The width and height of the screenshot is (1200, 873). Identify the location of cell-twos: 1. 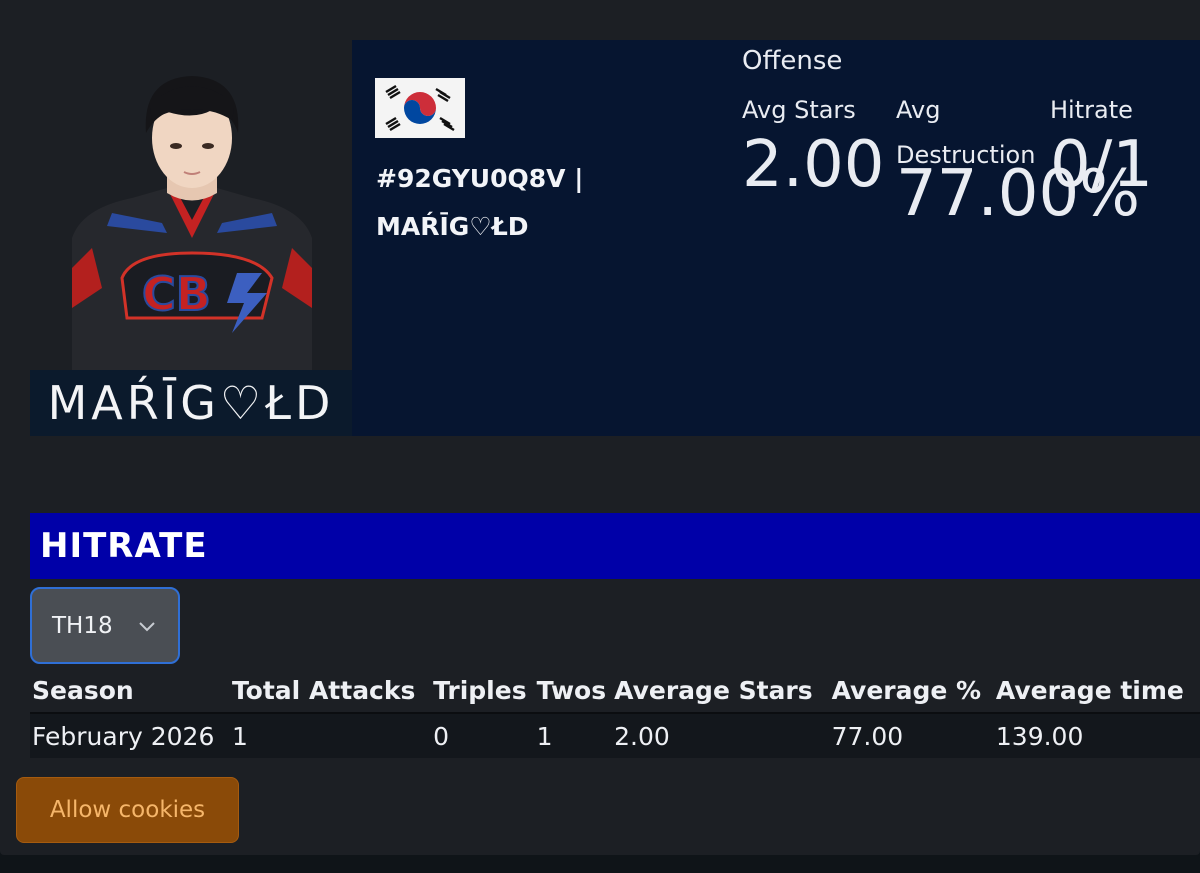
(573, 735).